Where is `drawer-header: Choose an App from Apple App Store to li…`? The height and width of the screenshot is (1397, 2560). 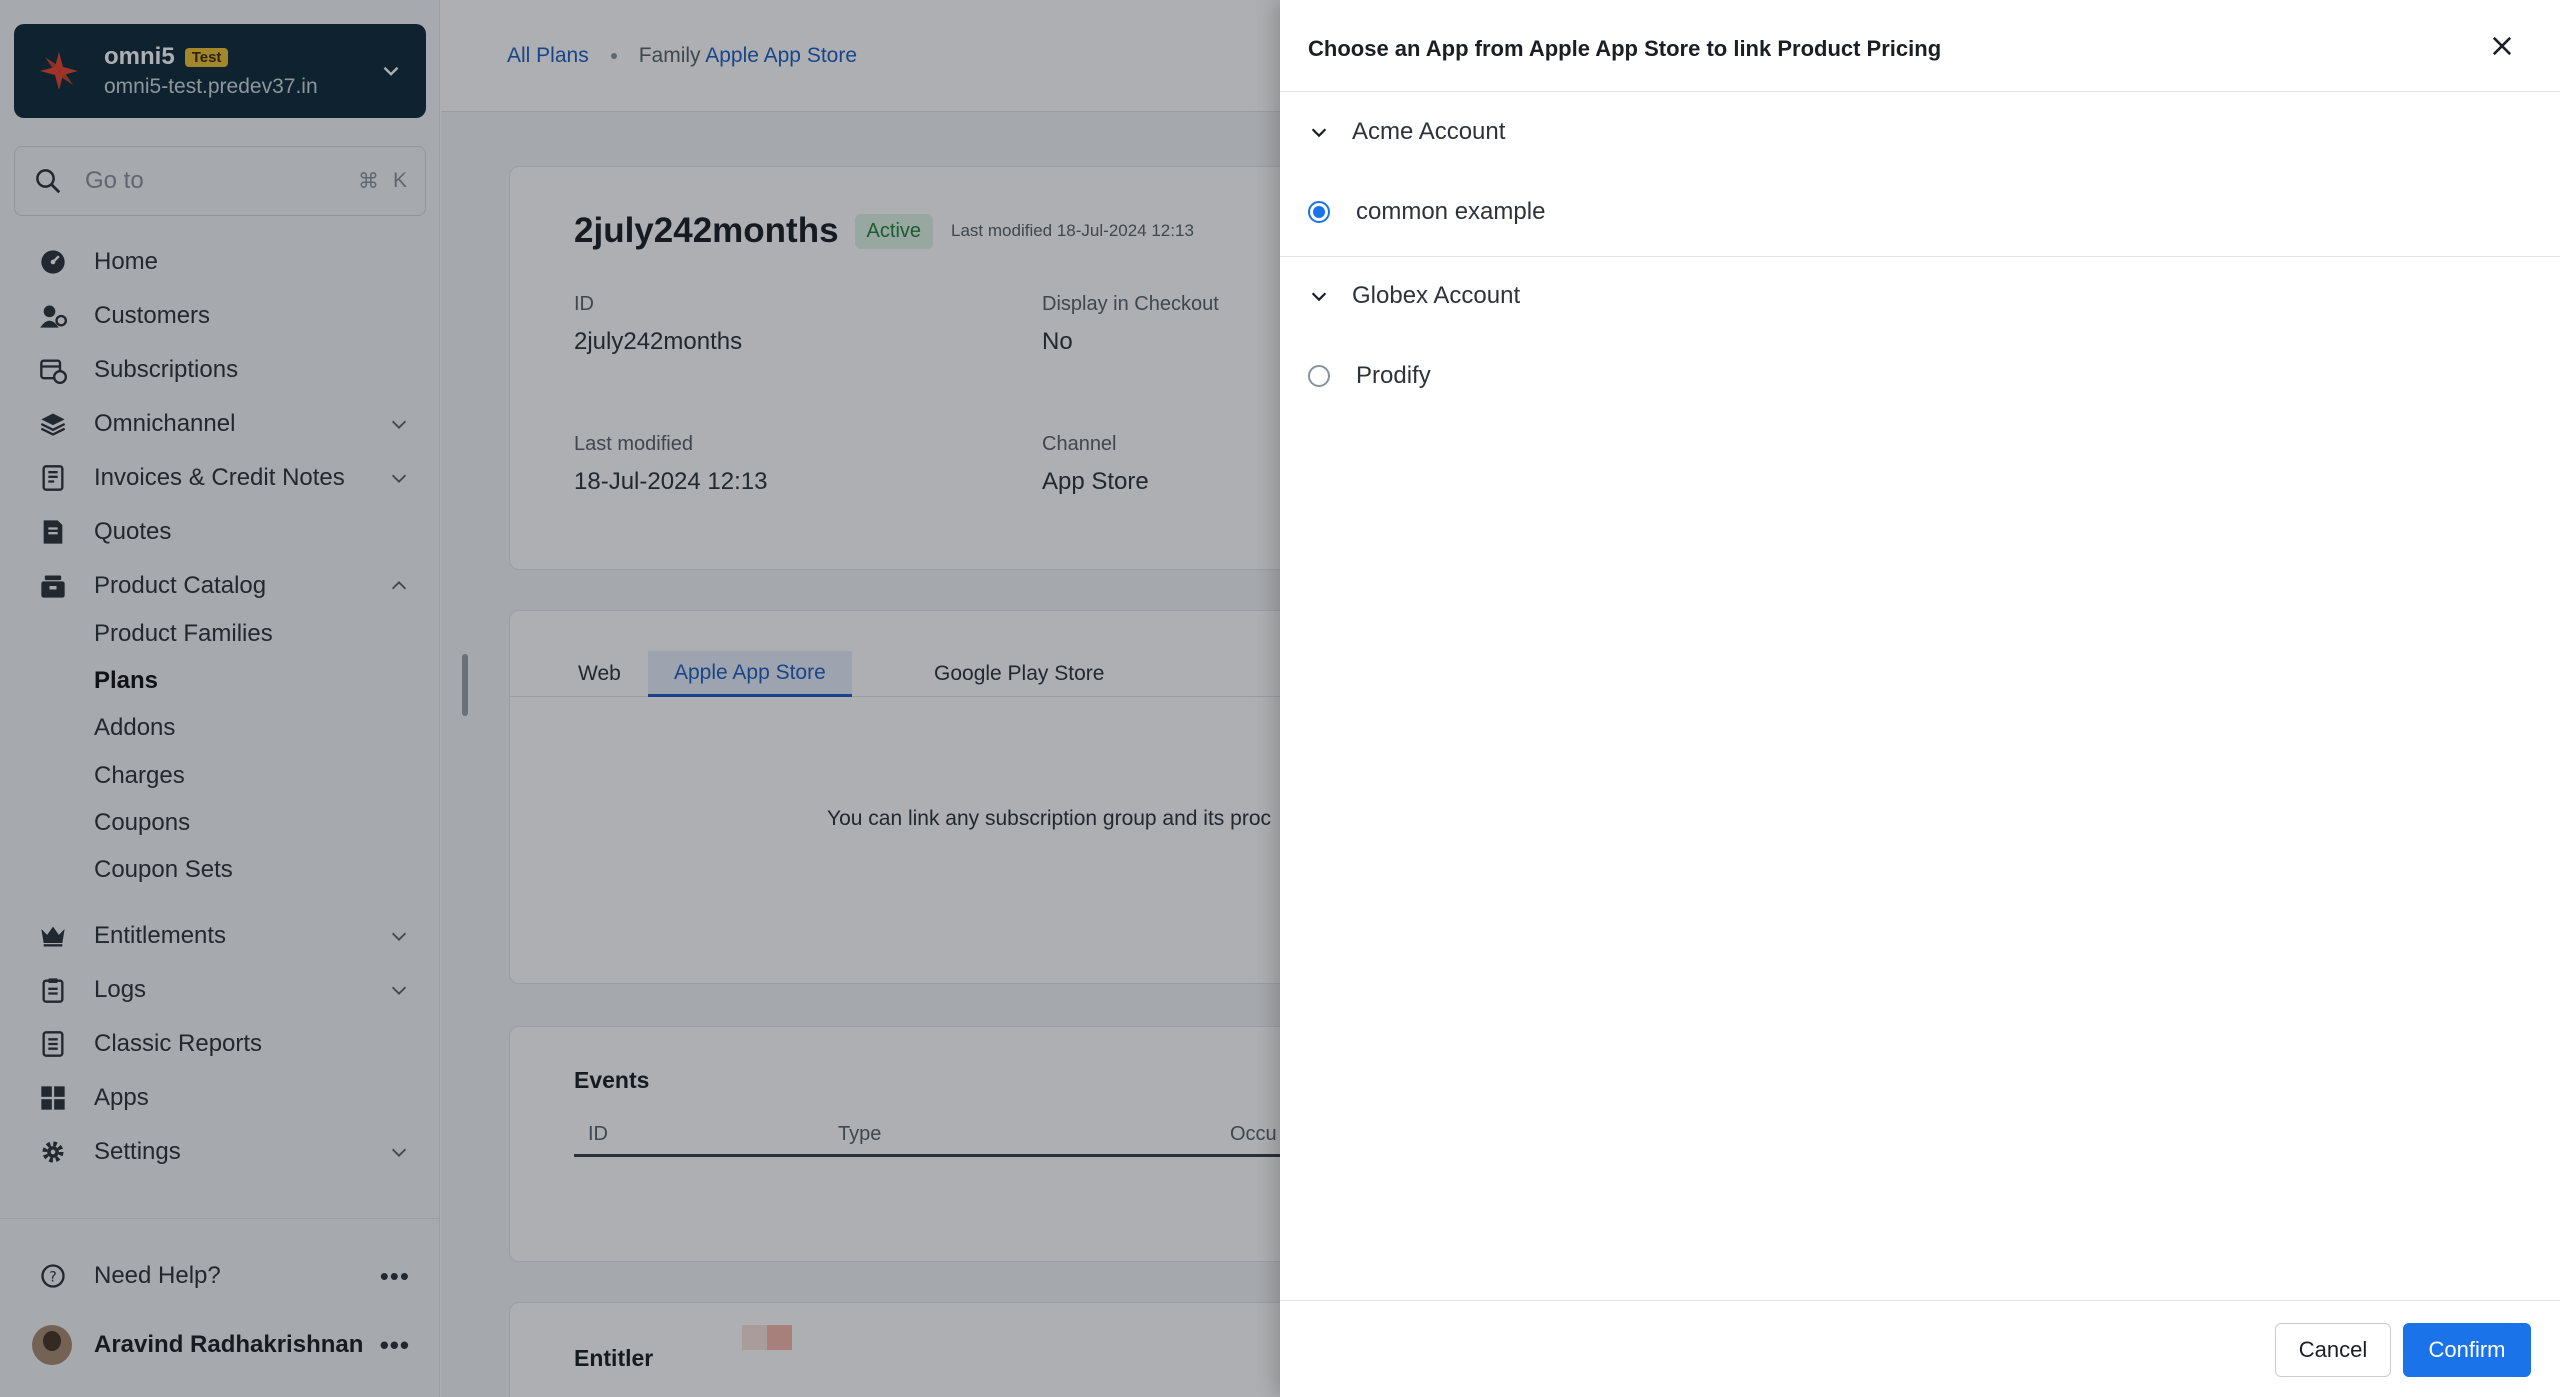
drawer-header: Choose an App from Apple App Store to li… is located at coordinates (1920, 46).